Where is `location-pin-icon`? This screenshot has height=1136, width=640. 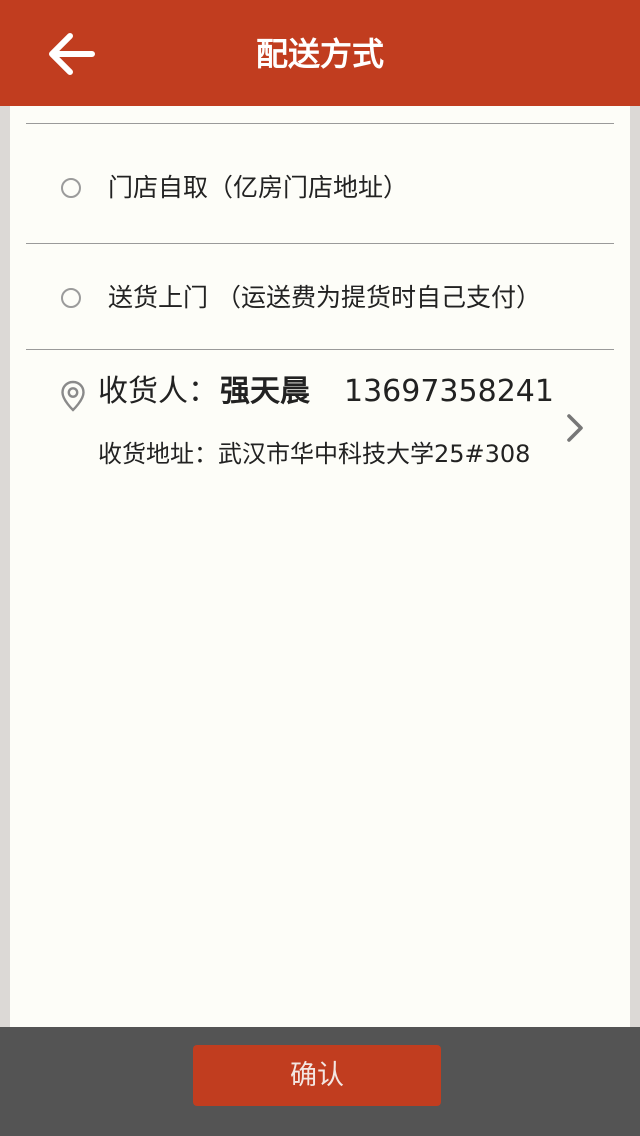
location-pin-icon is located at coordinates (73, 396).